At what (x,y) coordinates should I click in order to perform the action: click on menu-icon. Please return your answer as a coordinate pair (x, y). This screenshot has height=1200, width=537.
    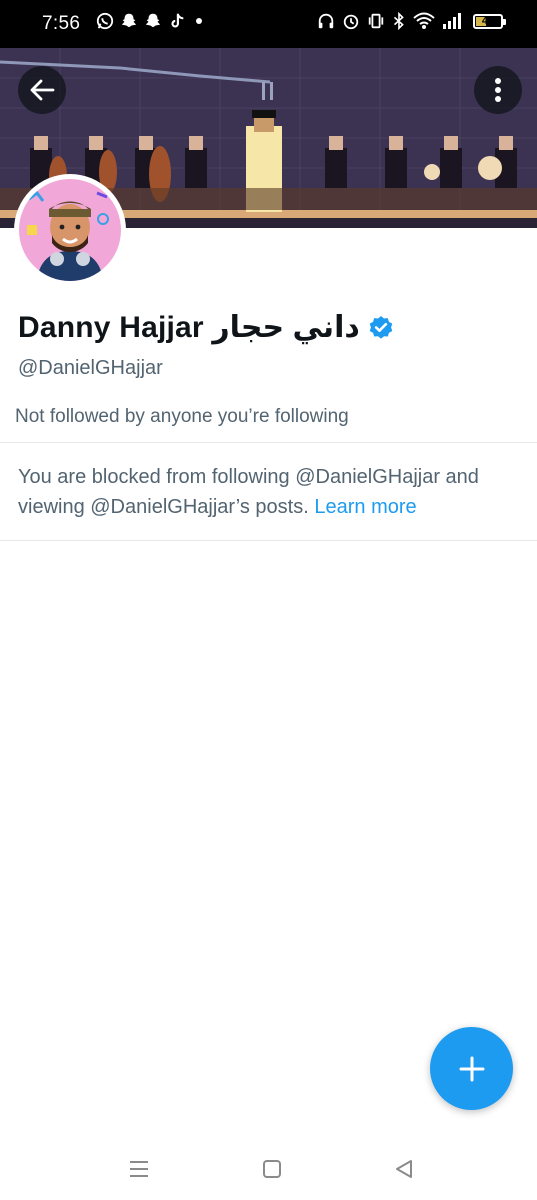
    Looking at the image, I should click on (139, 1169).